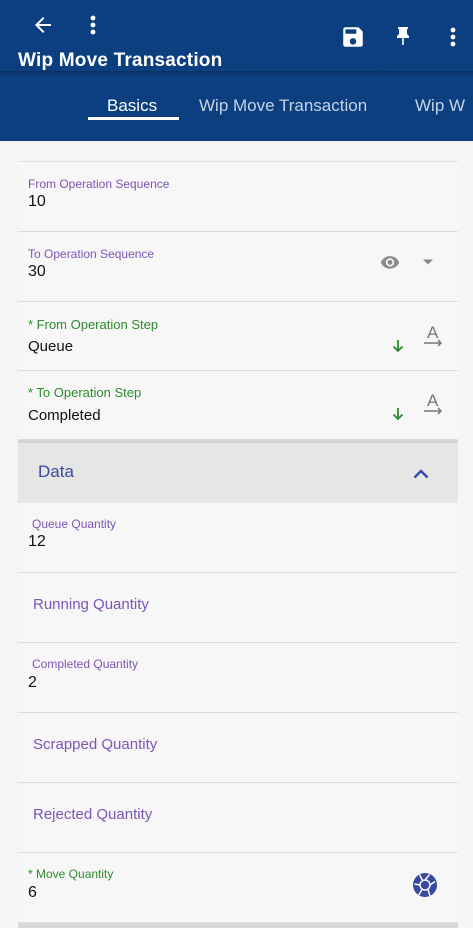 Image resolution: width=473 pixels, height=928 pixels. What do you see at coordinates (238, 888) in the screenshot?
I see `move-quantity-field: * Move Quantity 6` at bounding box center [238, 888].